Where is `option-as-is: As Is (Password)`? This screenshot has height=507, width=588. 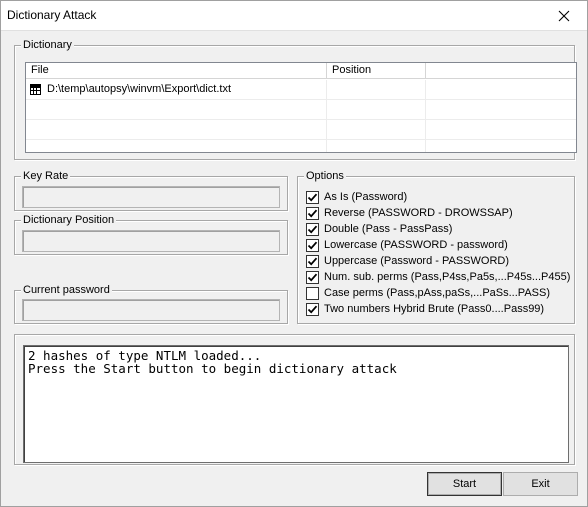 option-as-is: As Is (Password) is located at coordinates (356, 197).